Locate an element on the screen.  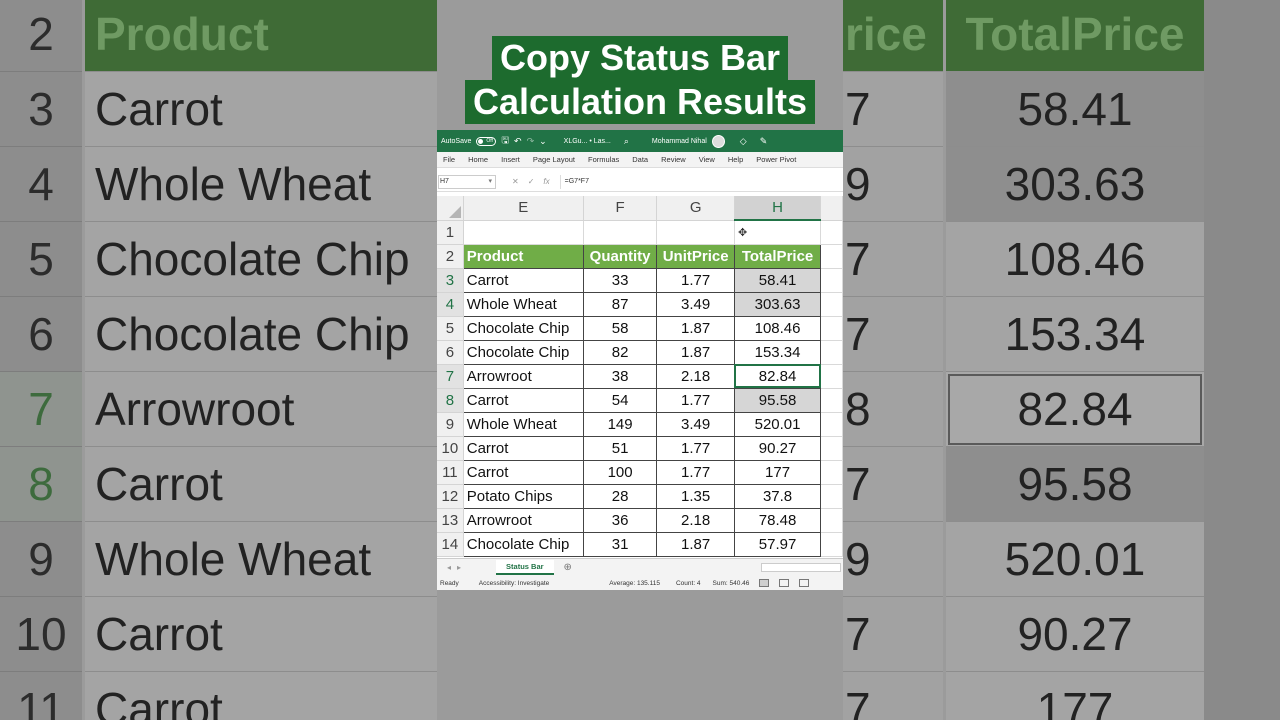
cell: 1.35 is located at coordinates (695, 496).